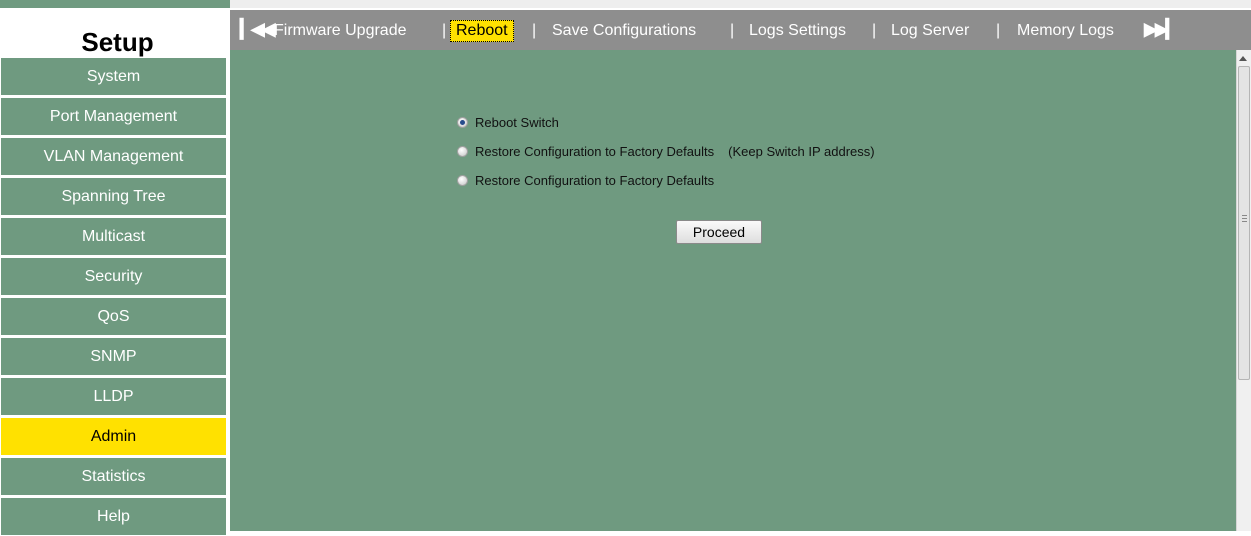 The height and width of the screenshot is (536, 1251). What do you see at coordinates (114, 156) in the screenshot?
I see `sidebar-item-vlan-management: VLAN Management` at bounding box center [114, 156].